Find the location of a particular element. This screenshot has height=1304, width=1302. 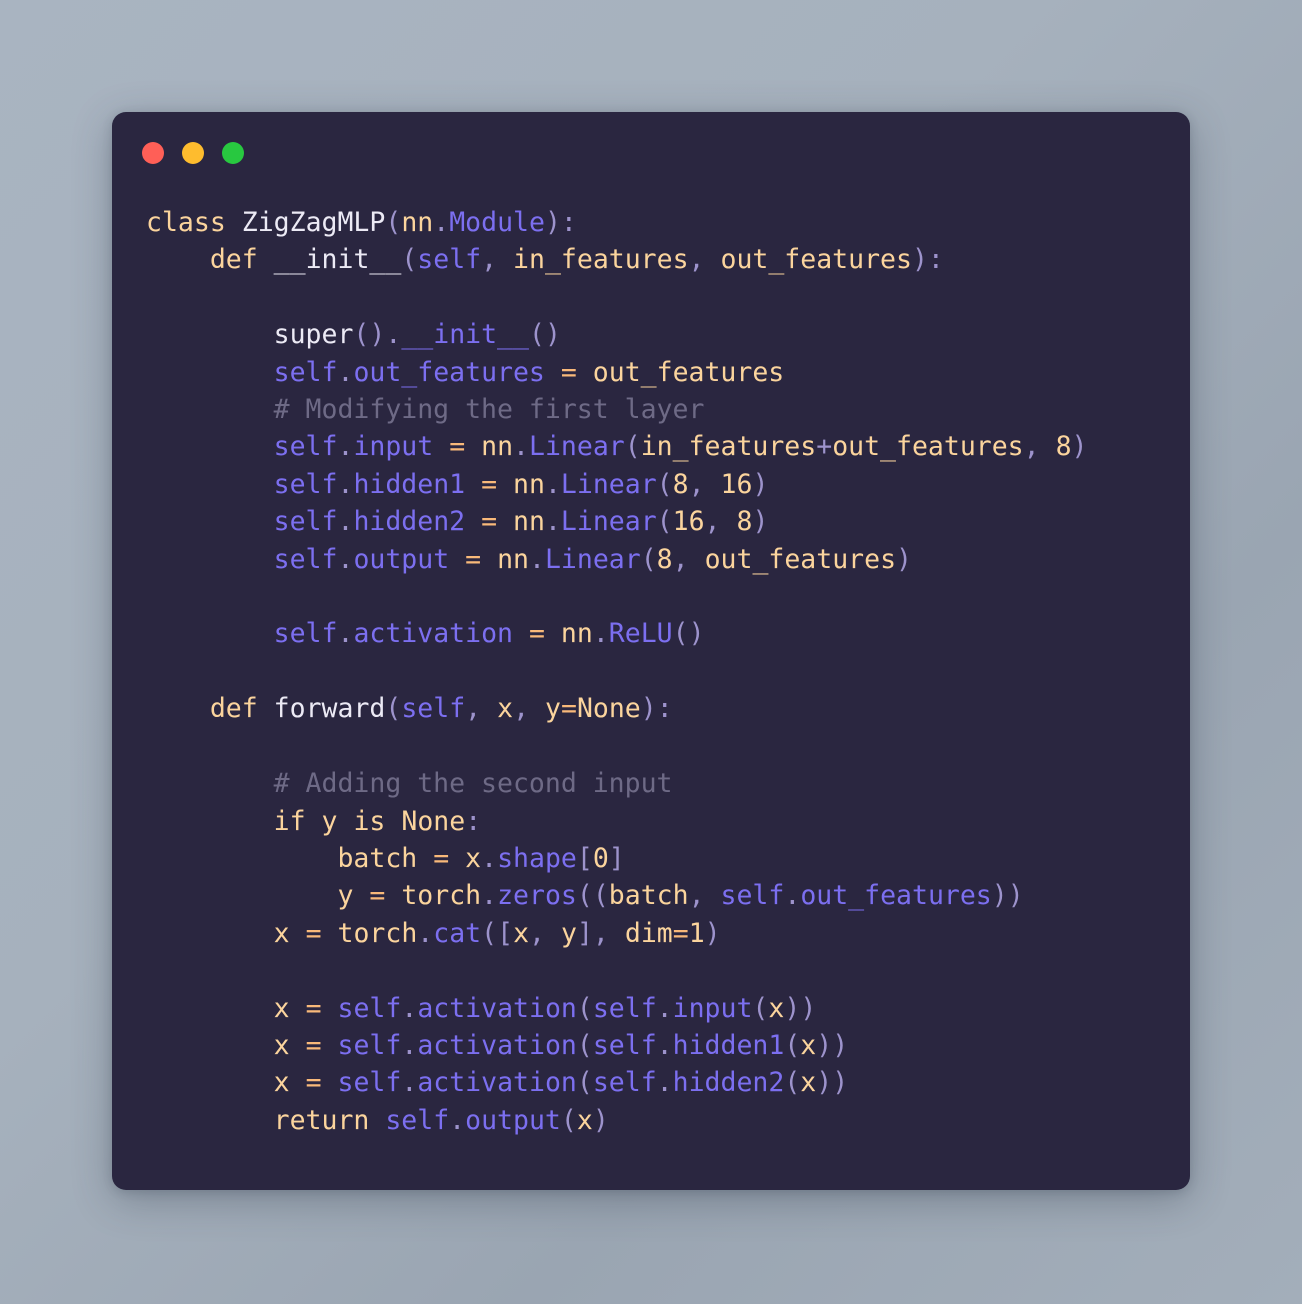

window-titlebar is located at coordinates (193, 153).